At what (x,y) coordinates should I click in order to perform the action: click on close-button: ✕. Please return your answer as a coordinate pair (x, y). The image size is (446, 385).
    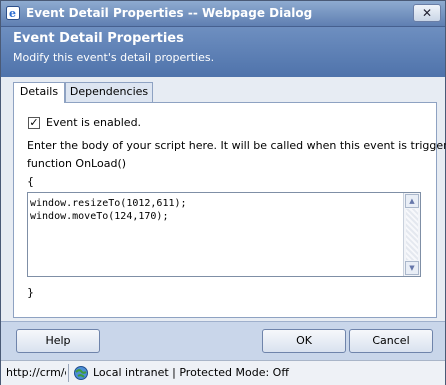
    Looking at the image, I should click on (427, 13).